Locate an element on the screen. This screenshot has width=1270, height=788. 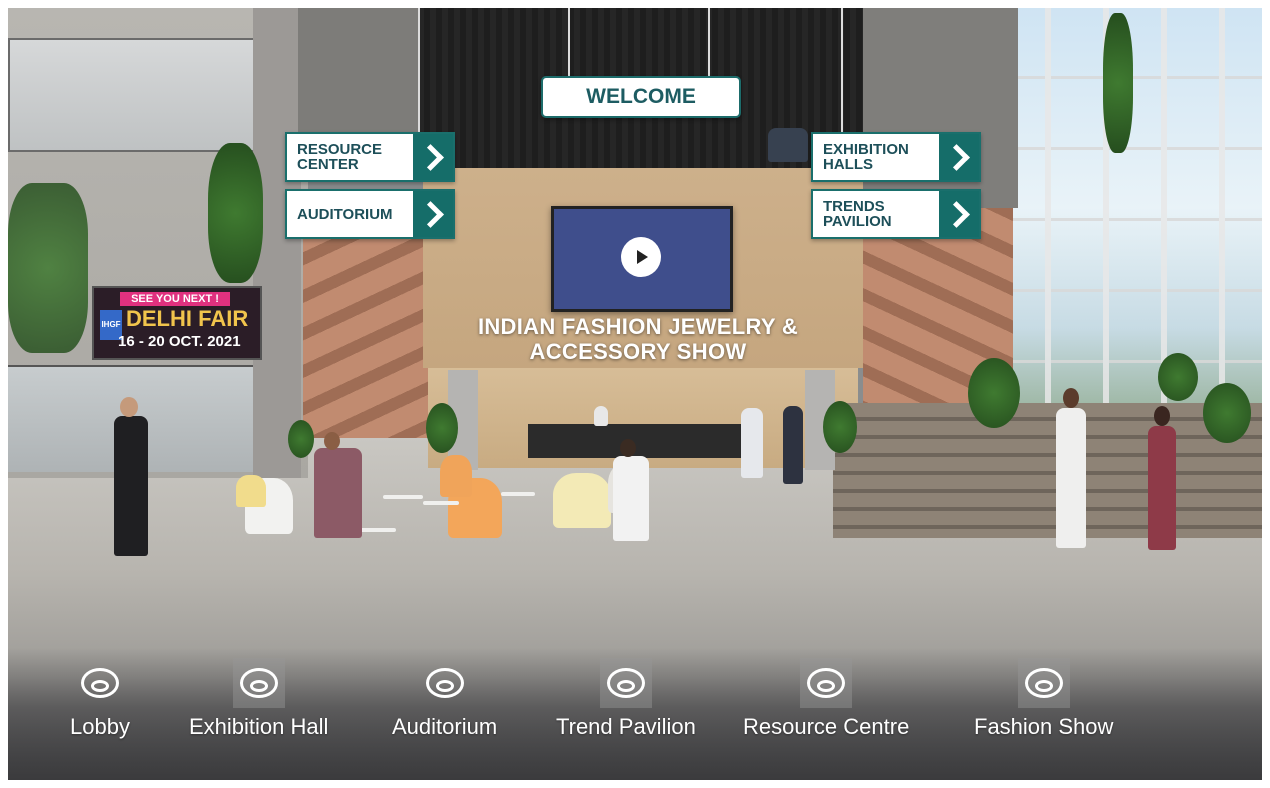
left-staircase is located at coordinates (365, 333).